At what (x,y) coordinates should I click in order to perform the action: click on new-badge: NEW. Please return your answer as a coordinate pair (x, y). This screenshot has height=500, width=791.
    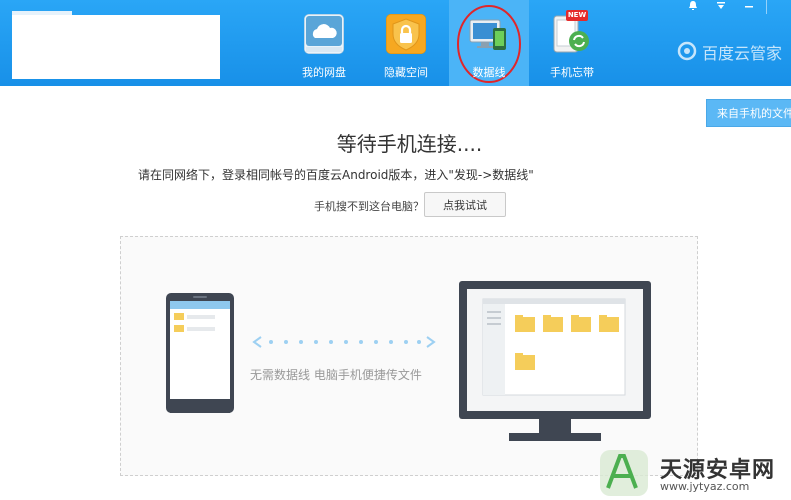
    Looking at the image, I should click on (577, 15).